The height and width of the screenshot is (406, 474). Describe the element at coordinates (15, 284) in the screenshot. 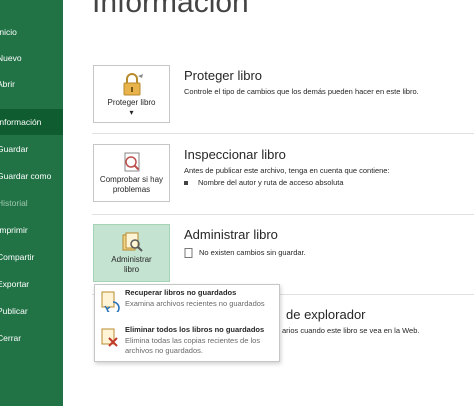

I see `nav-label: Exportar` at that location.